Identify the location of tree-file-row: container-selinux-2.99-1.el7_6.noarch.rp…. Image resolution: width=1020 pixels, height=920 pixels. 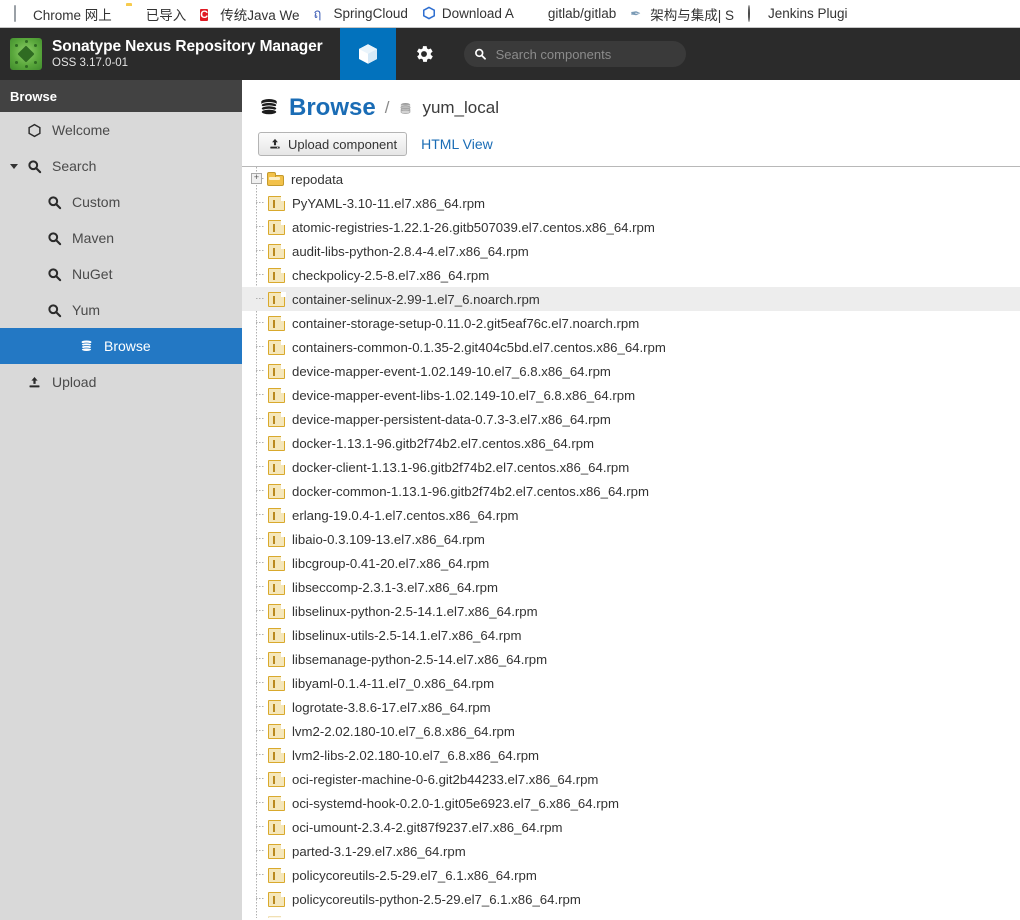
(631, 299).